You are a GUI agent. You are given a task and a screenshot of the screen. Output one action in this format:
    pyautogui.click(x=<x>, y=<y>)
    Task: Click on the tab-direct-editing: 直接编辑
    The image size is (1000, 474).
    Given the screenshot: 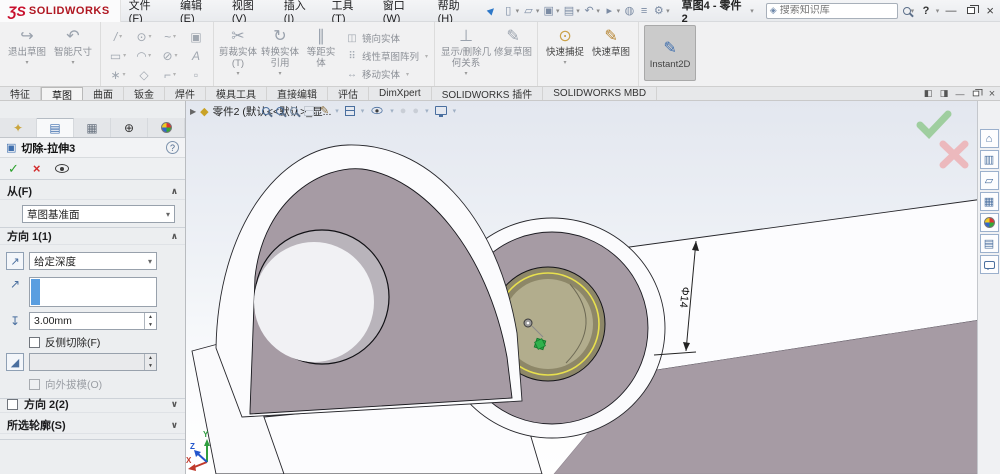 What is the action you would take?
    pyautogui.click(x=297, y=94)
    